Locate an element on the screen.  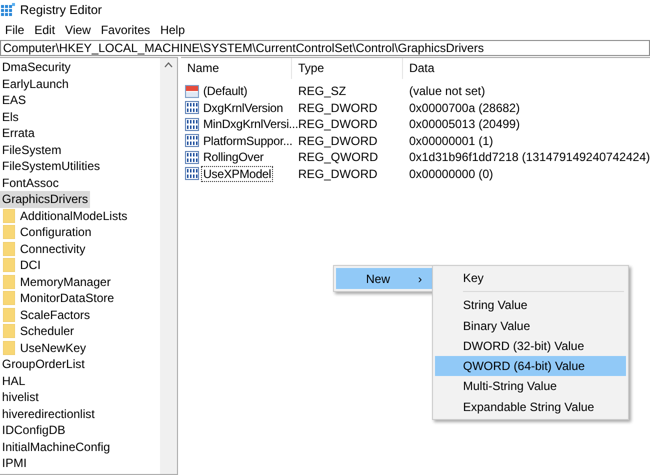
value-name: UseXPModel is located at coordinates (237, 173).